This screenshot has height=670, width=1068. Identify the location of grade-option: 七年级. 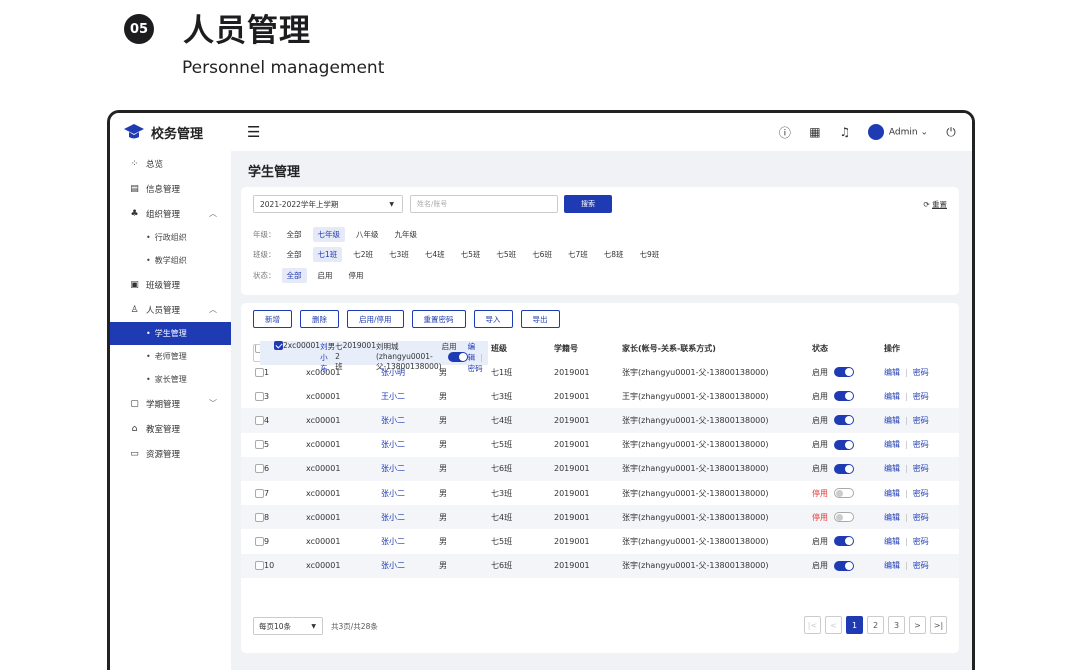
(328, 234).